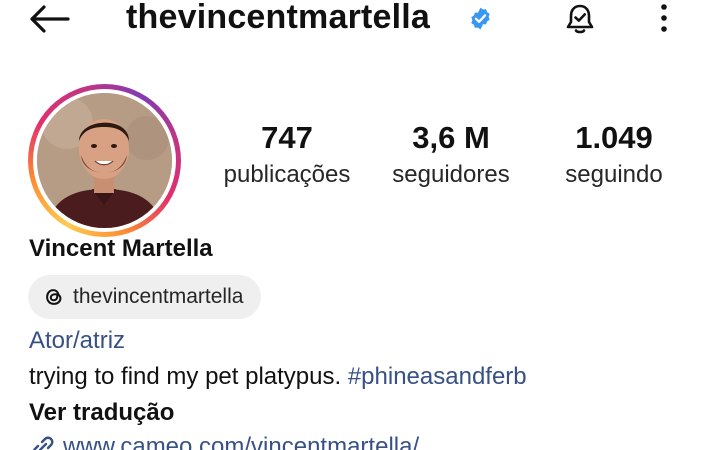 This screenshot has width=720, height=450. I want to click on avatar, so click(104, 160).